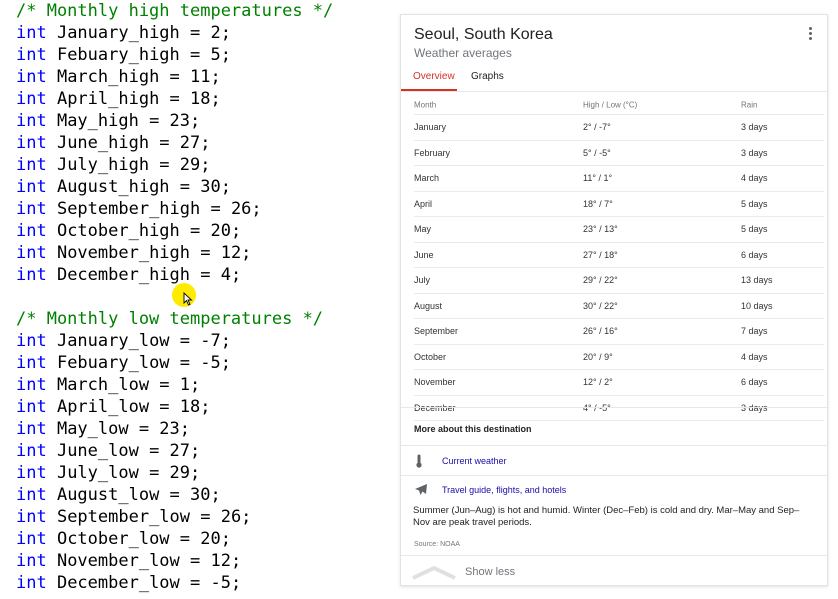 This screenshot has width=838, height=599. Describe the element at coordinates (138, 341) in the screenshot. I see `declaration-text: January_low = -7;` at that location.